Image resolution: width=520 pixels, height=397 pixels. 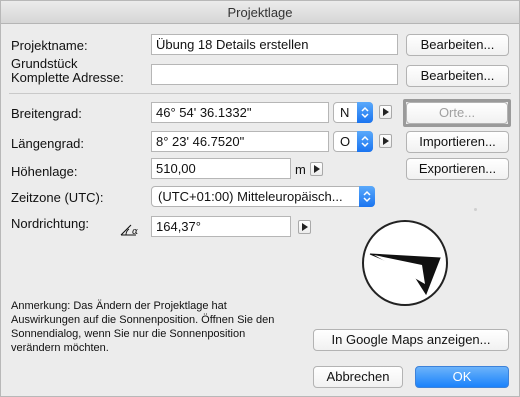 I want to click on separator, so click(x=260, y=93).